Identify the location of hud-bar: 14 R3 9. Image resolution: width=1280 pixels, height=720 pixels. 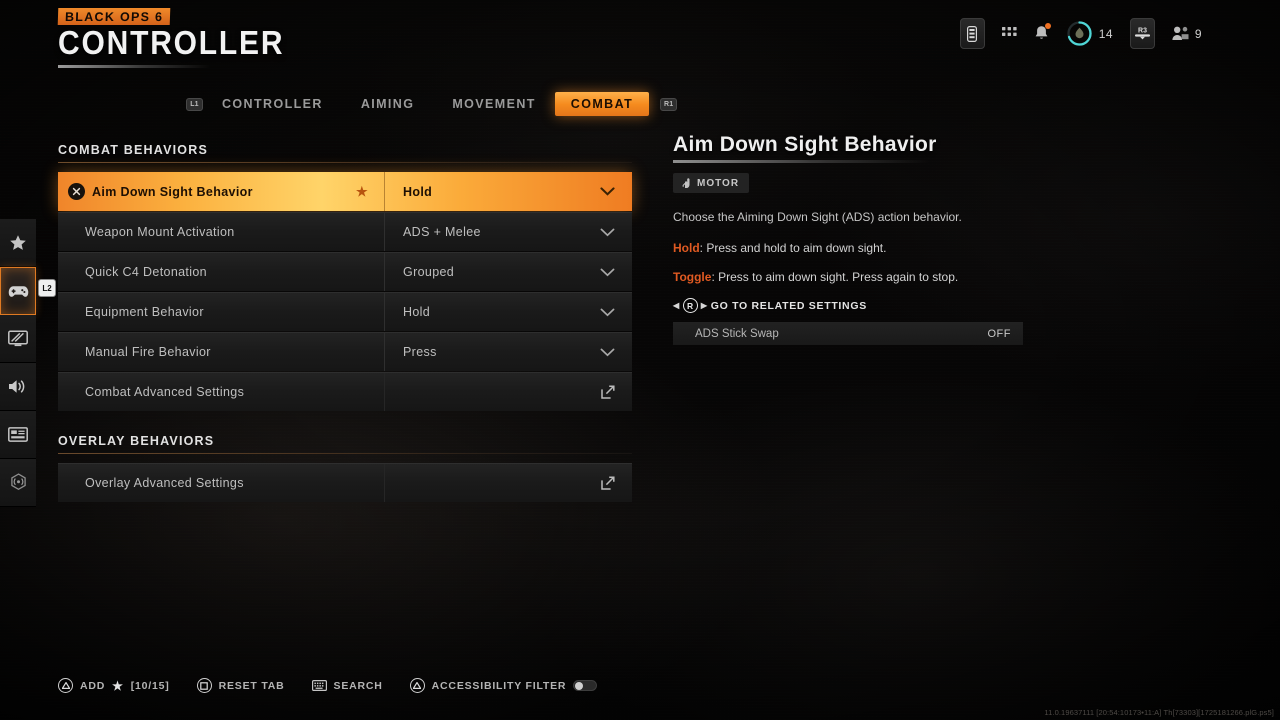
(1080, 33).